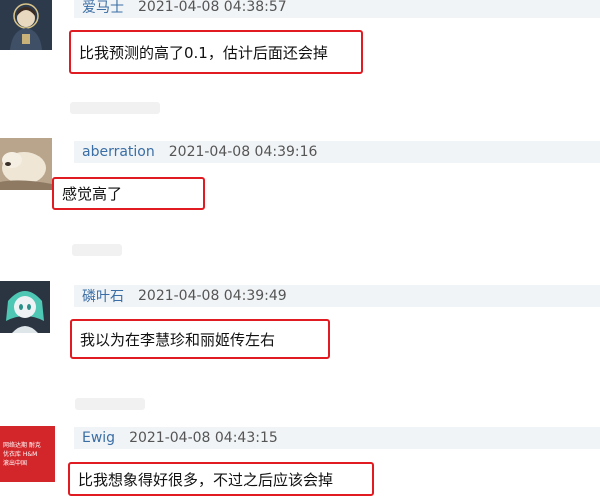 This screenshot has height=497, width=600. What do you see at coordinates (98, 438) in the screenshot?
I see `username-link: Ewig` at bounding box center [98, 438].